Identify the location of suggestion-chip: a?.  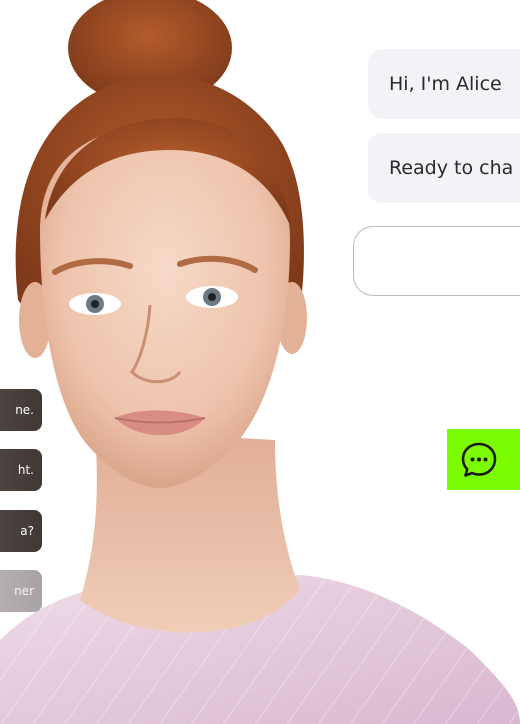
(21, 531).